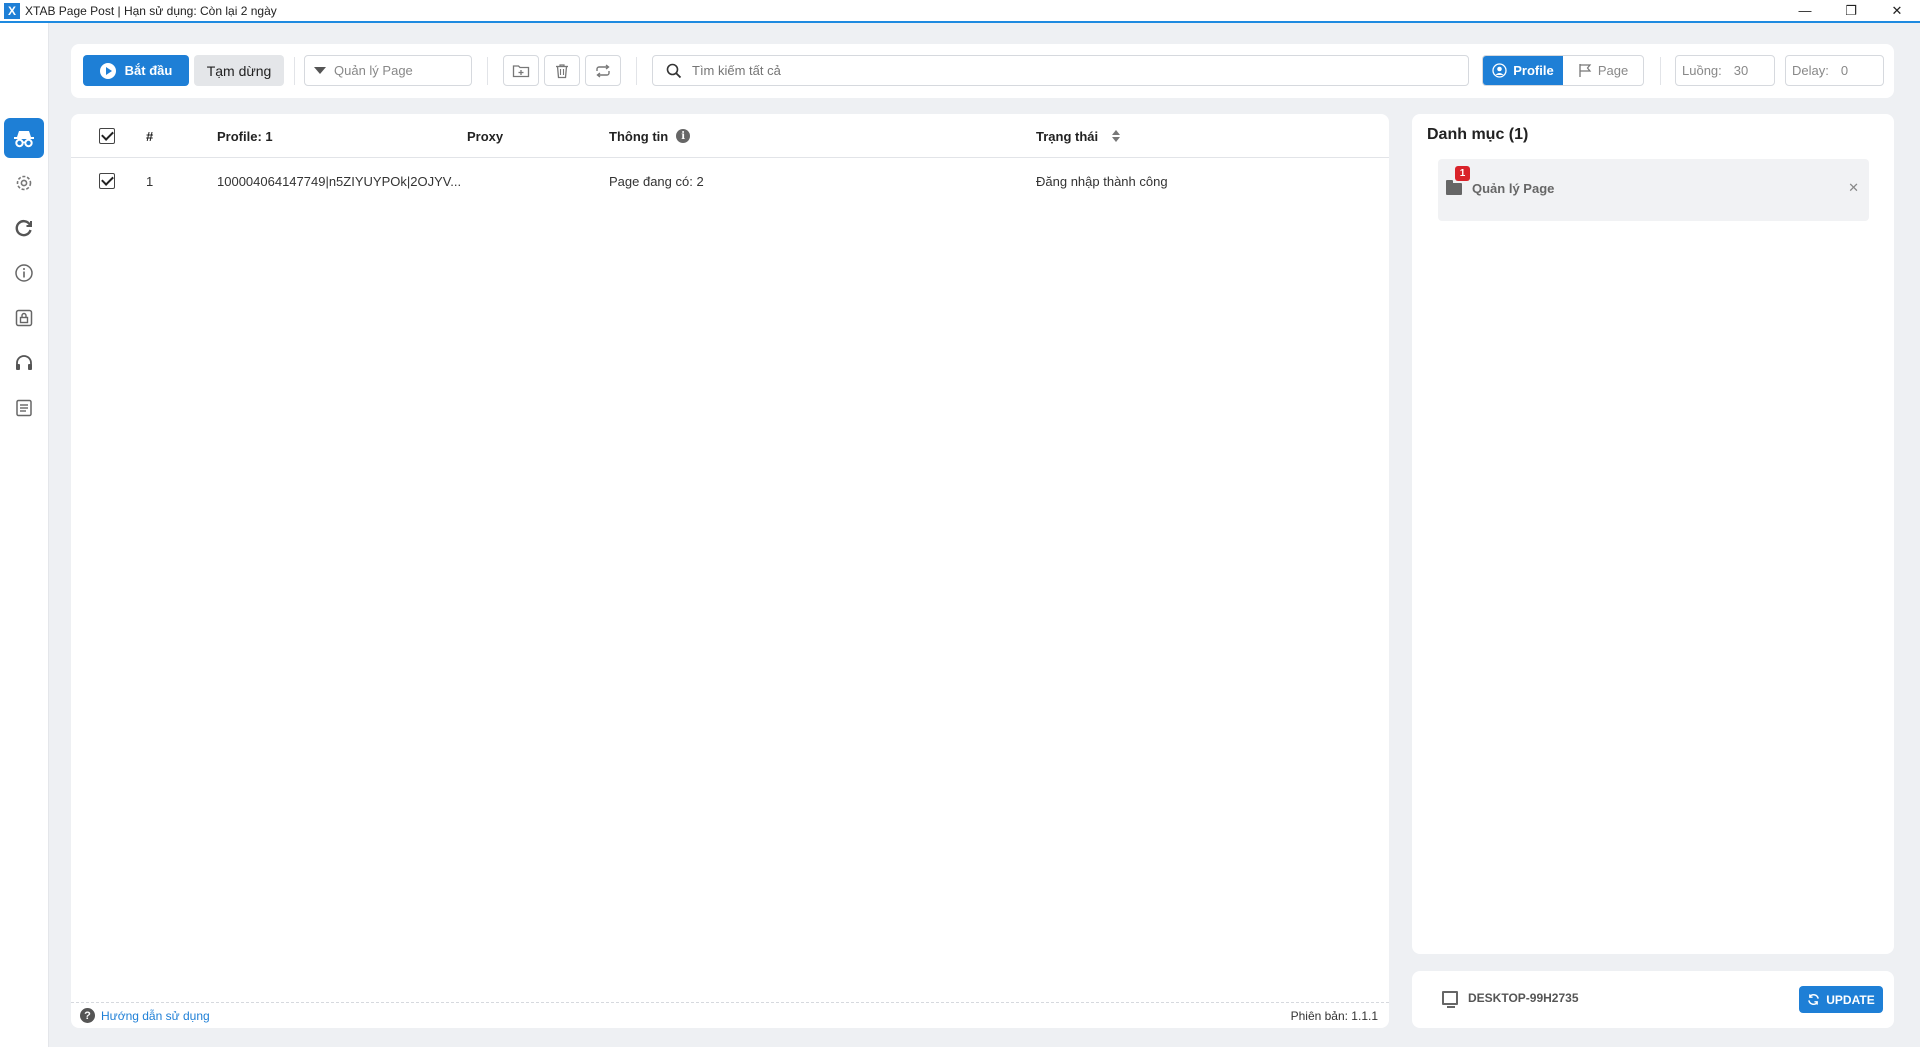  What do you see at coordinates (245, 136) in the screenshot?
I see `column-header-profile: Profile: 1` at bounding box center [245, 136].